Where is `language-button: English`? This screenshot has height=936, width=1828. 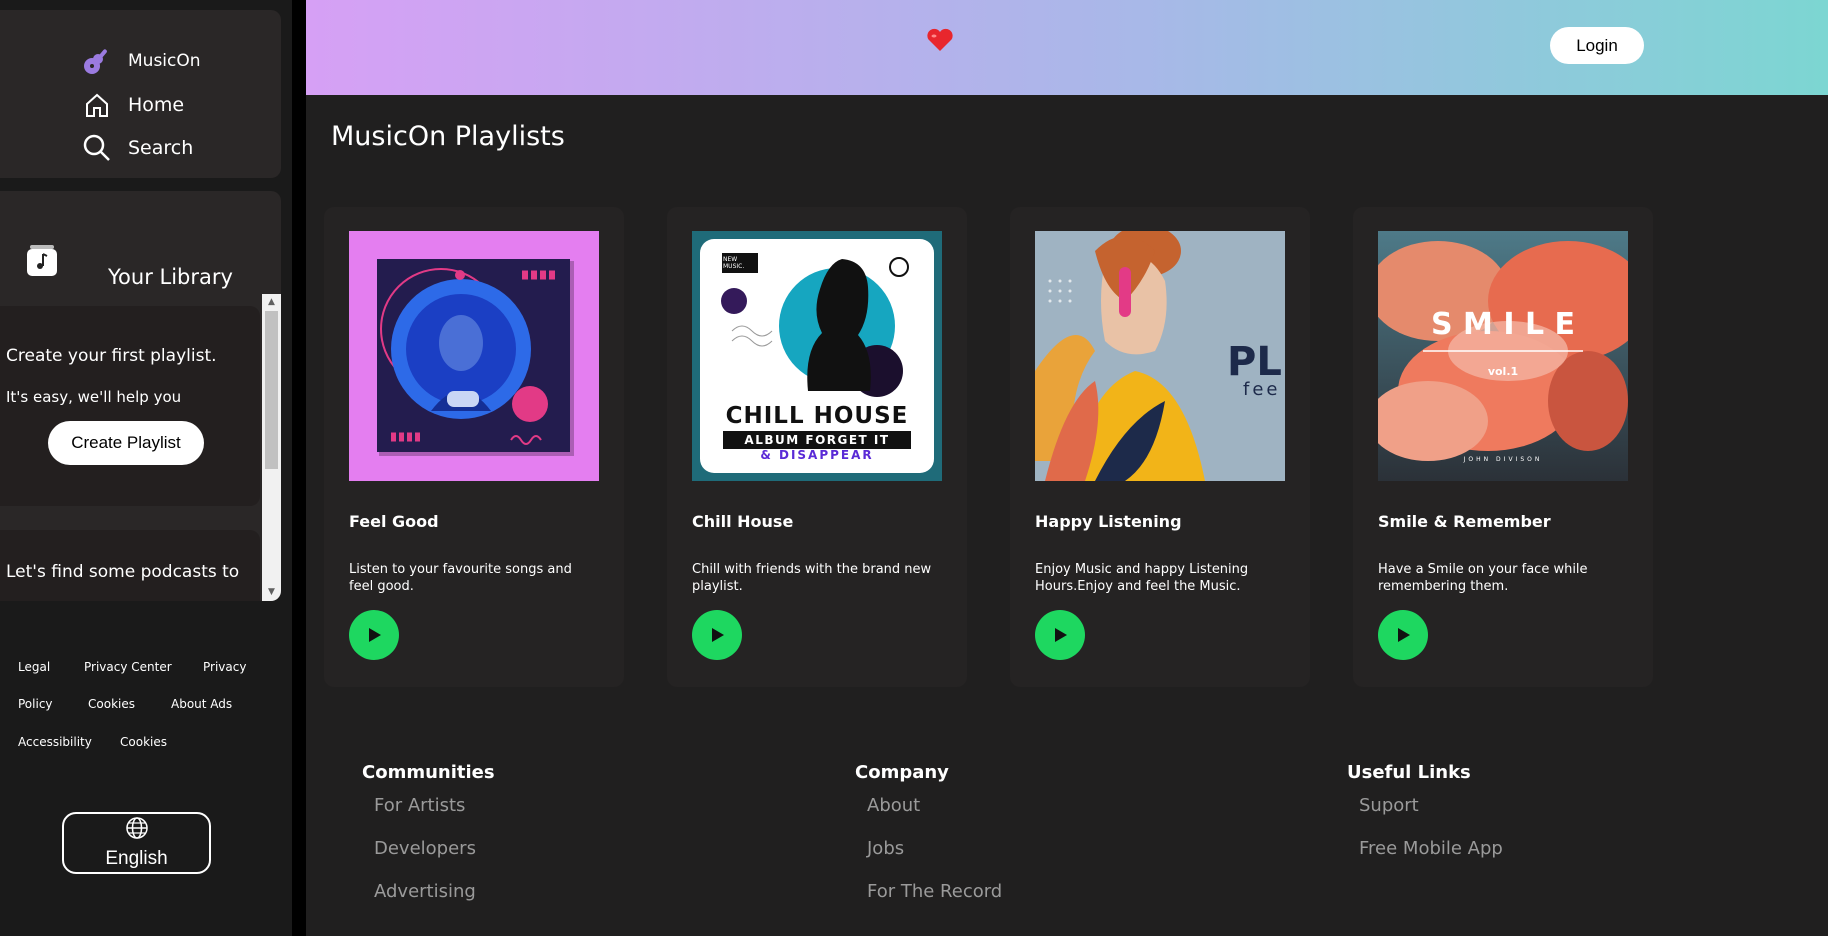
language-button: English is located at coordinates (136, 843).